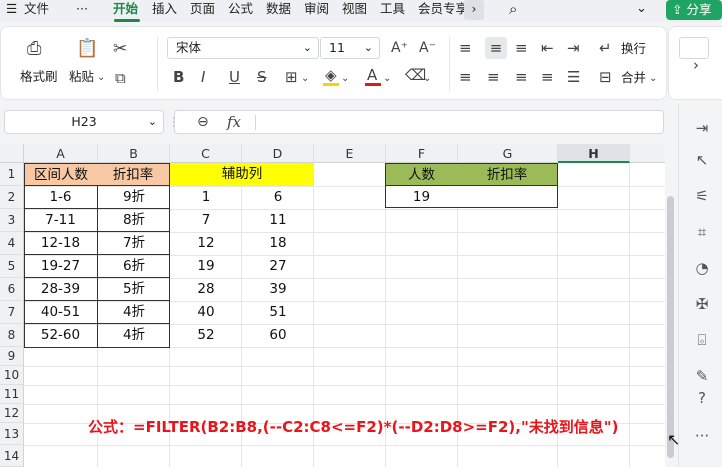  What do you see at coordinates (60, 312) in the screenshot?
I see `cell-a7: 40-51` at bounding box center [60, 312].